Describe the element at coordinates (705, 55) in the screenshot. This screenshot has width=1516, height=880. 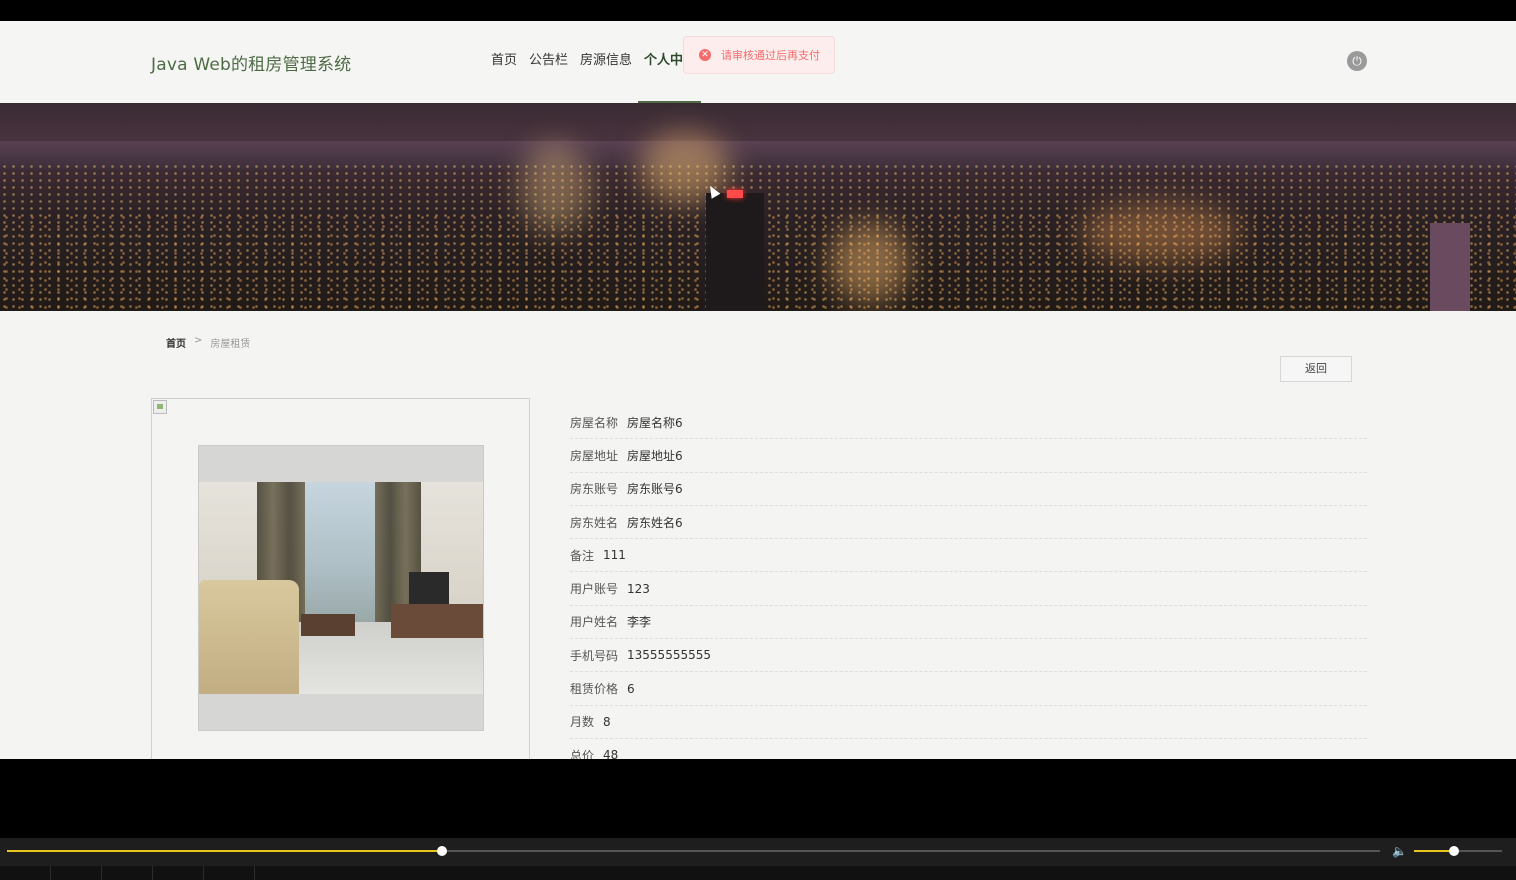
I see `error-circle-icon: ✕` at that location.